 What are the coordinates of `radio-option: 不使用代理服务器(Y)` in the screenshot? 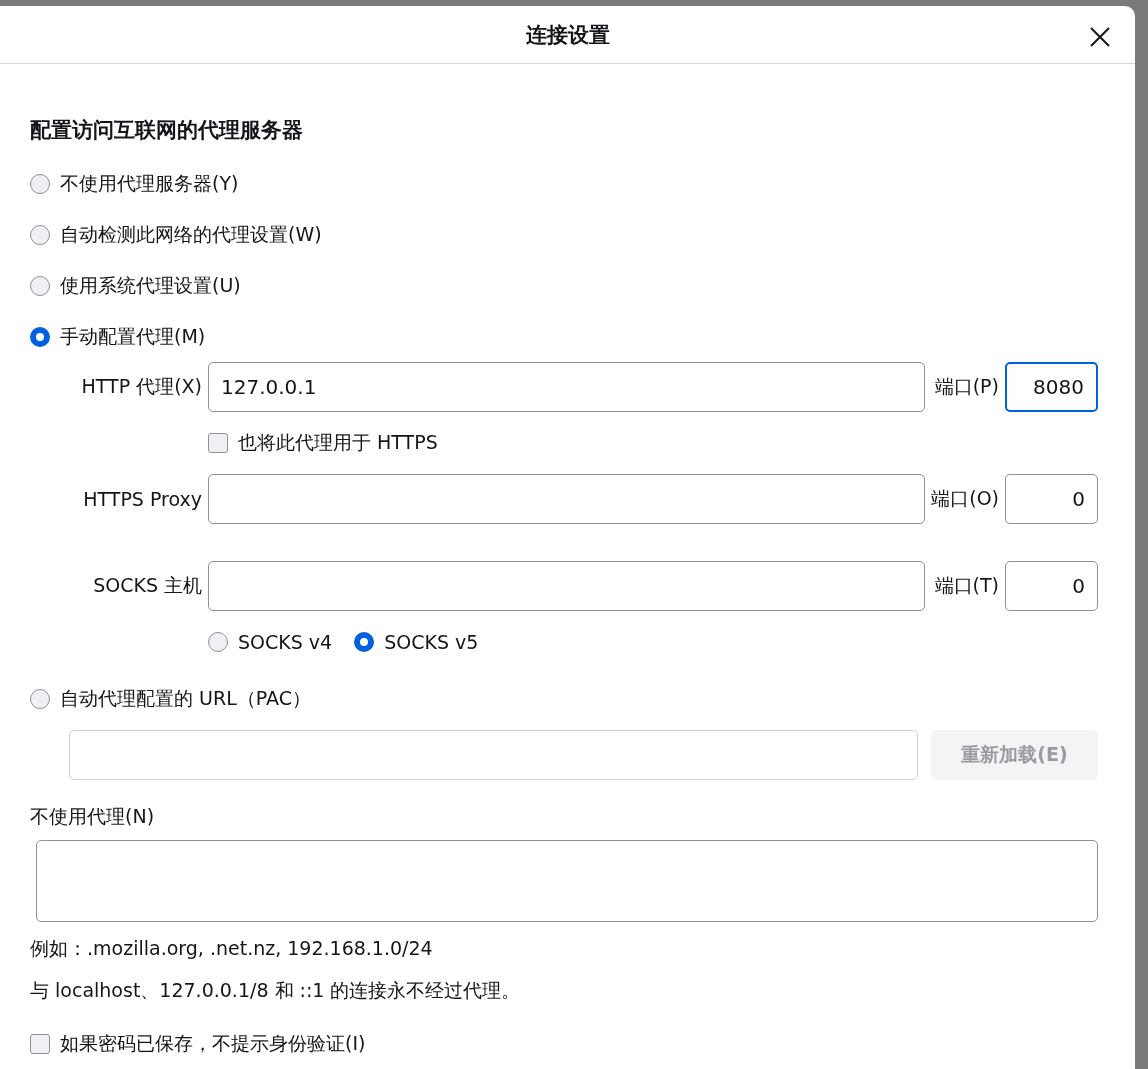 It's located at (134, 183).